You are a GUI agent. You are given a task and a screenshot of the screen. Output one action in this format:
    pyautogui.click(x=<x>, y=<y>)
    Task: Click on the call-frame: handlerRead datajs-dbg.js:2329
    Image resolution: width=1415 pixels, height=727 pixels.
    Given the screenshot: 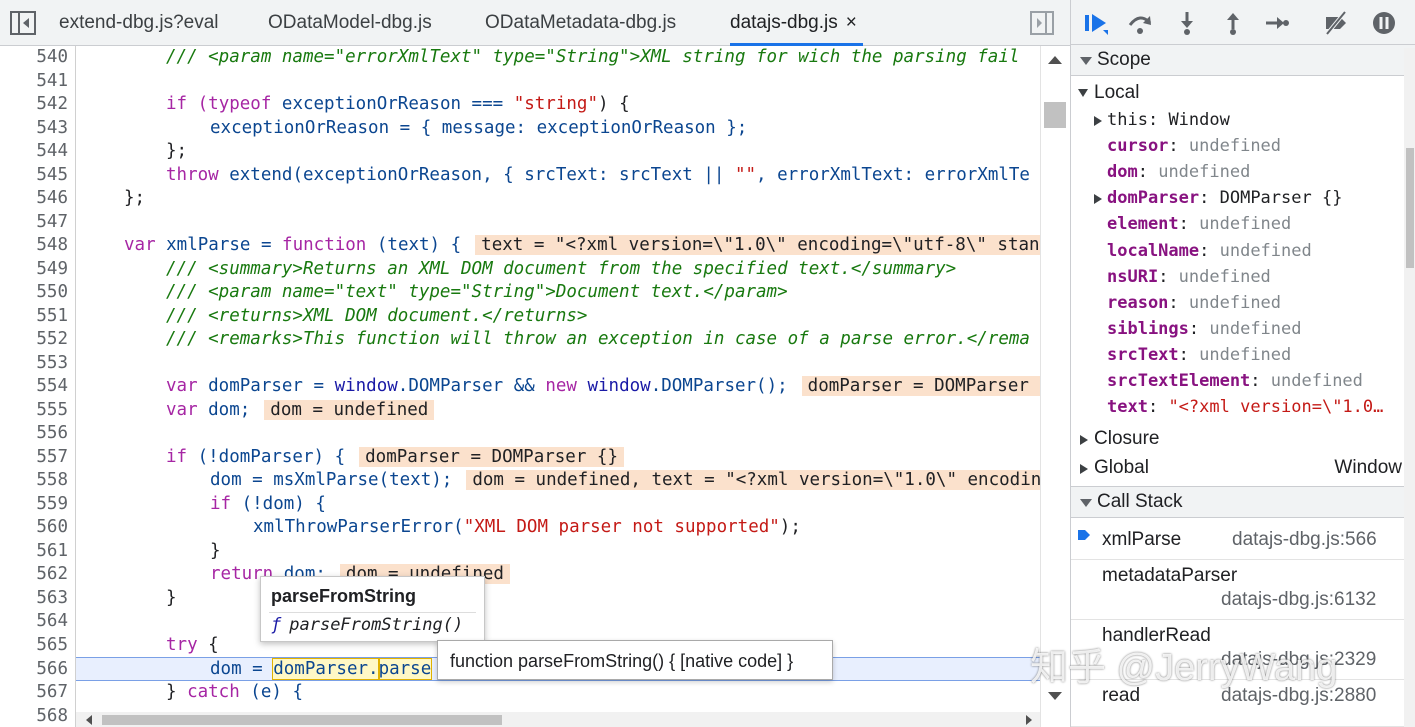 What is the action you would take?
    pyautogui.click(x=1243, y=650)
    